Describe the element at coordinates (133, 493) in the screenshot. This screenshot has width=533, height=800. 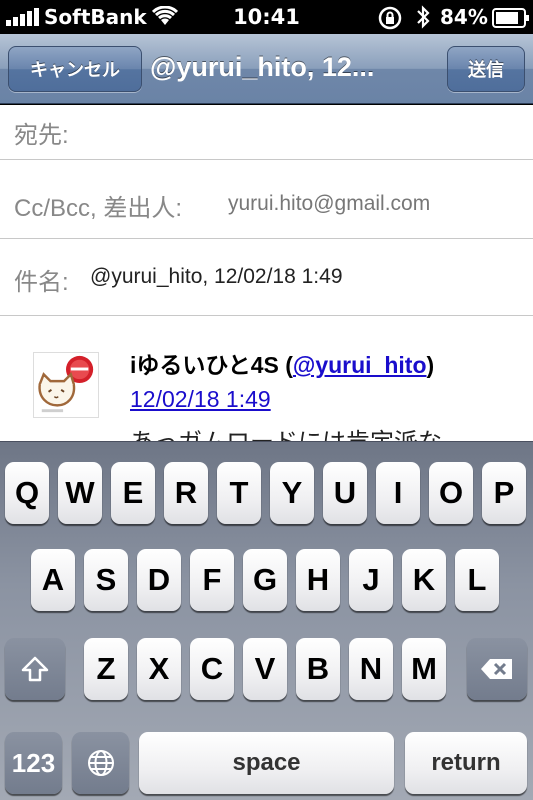
I see `key-e: E` at that location.